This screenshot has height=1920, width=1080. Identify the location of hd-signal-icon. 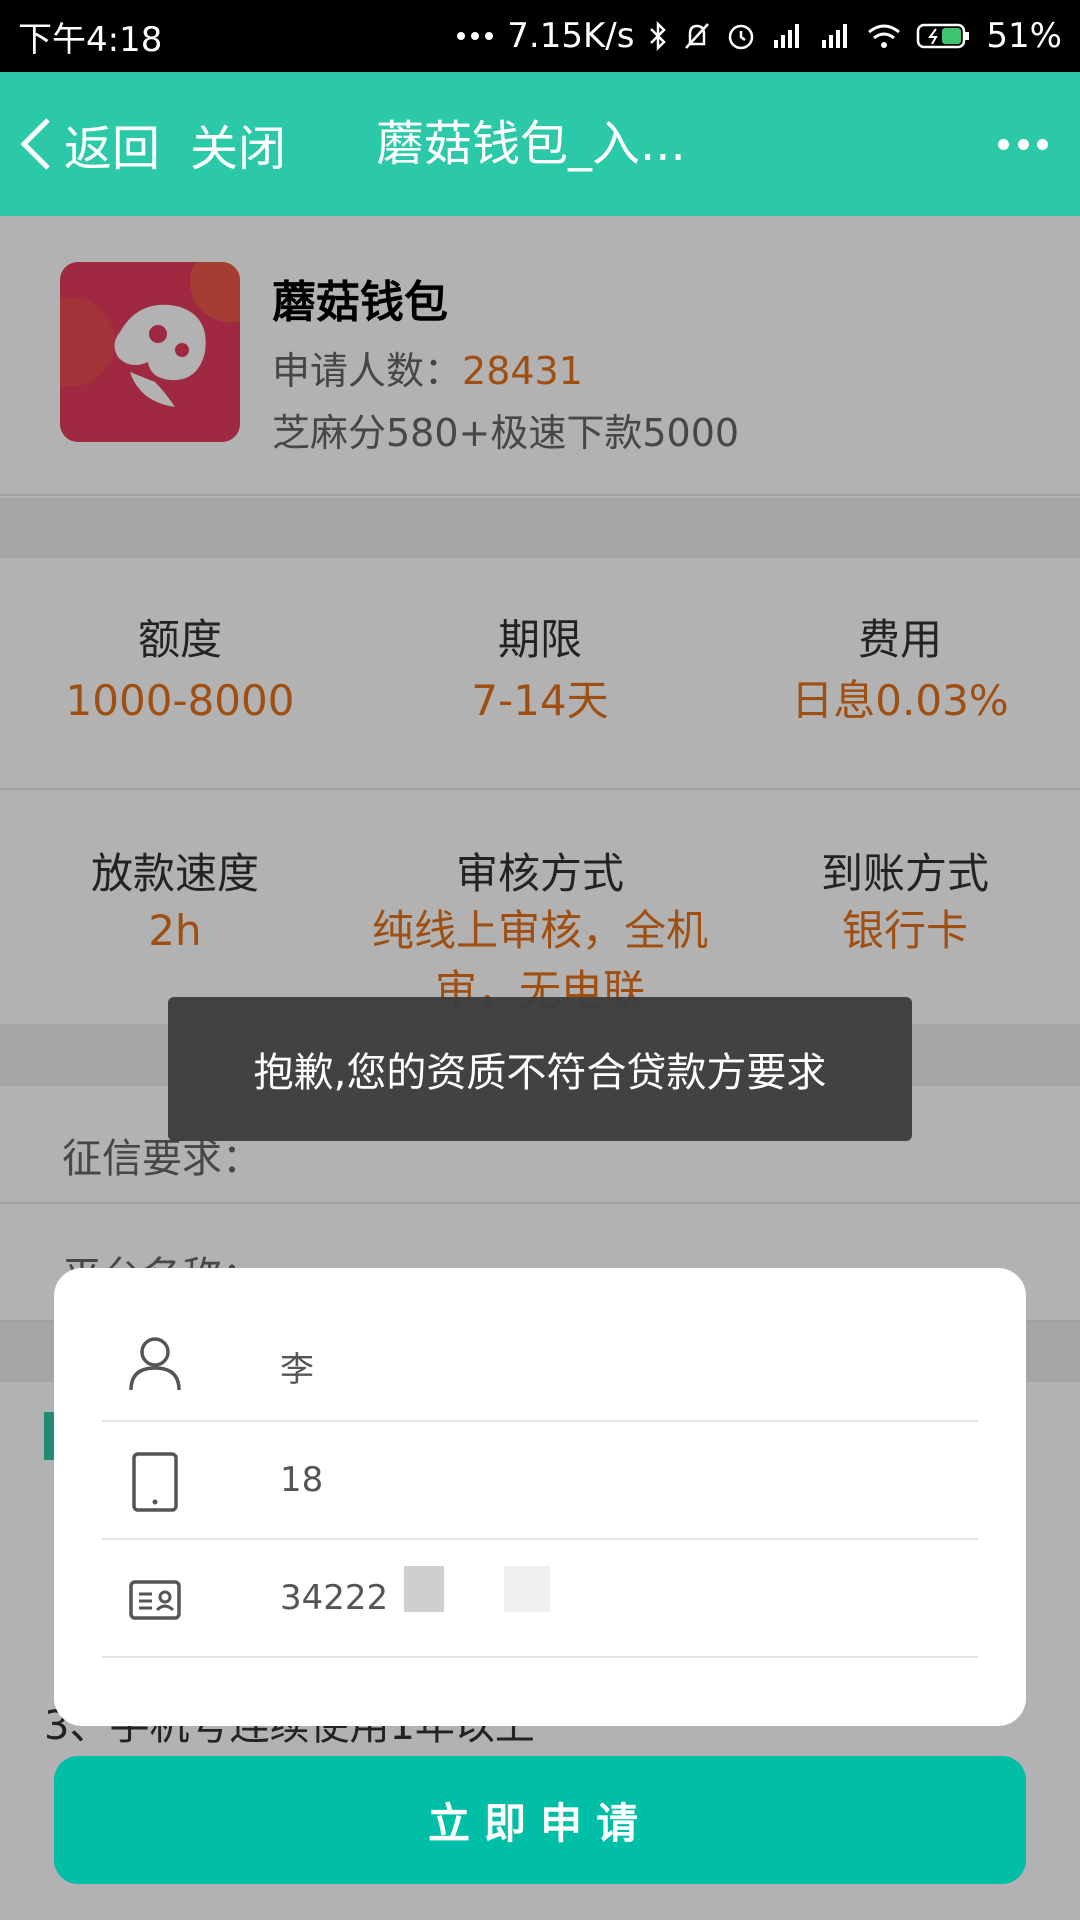
(787, 36).